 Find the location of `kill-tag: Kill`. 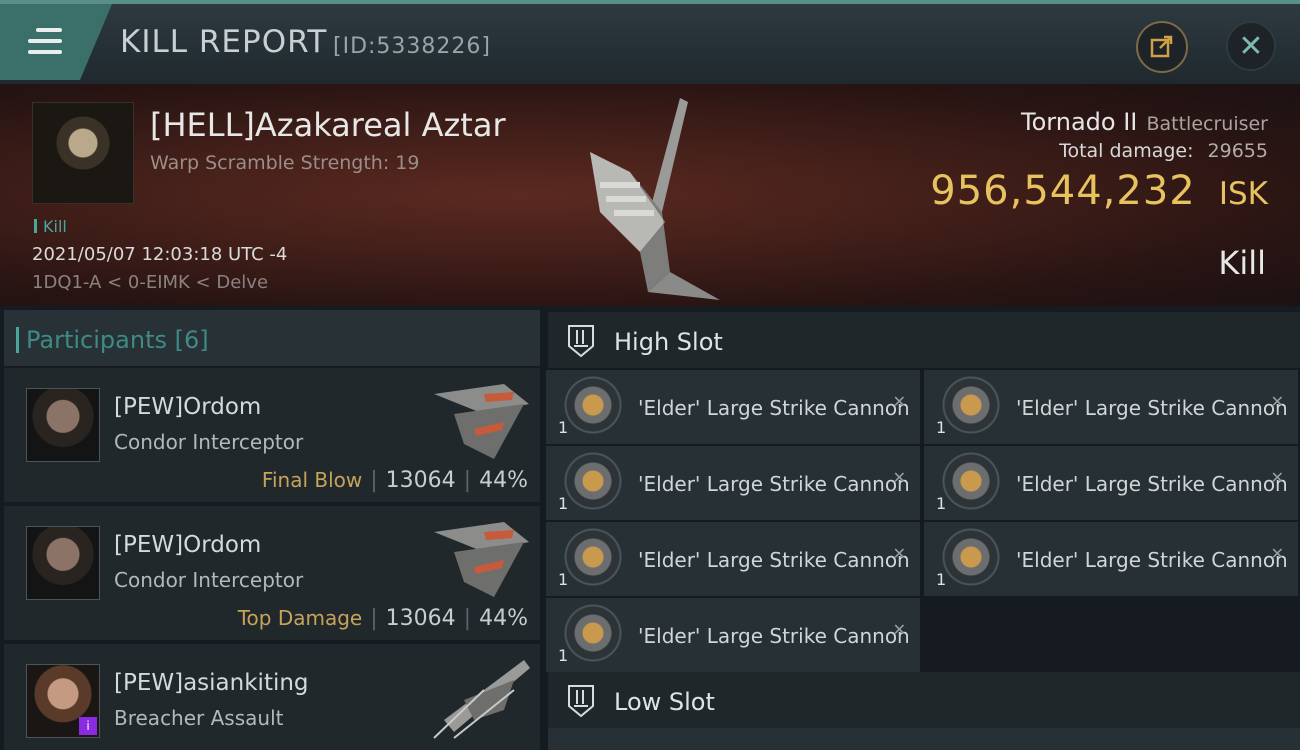

kill-tag: Kill is located at coordinates (50, 226).